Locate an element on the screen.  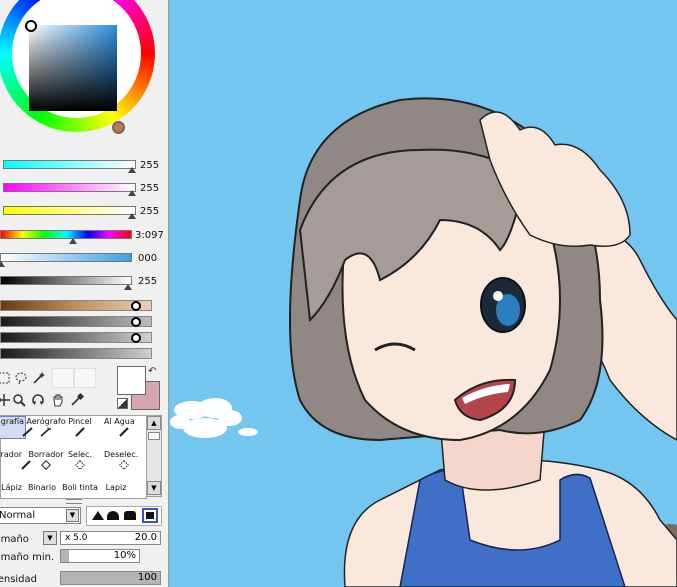
brightness-value: 255 is located at coordinates (148, 281).